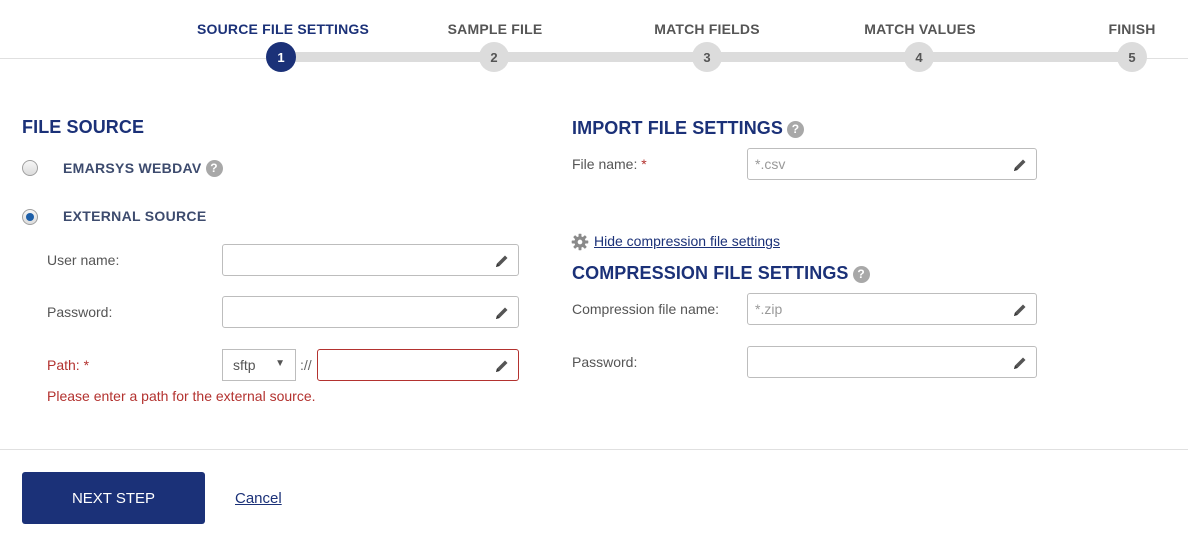 The height and width of the screenshot is (544, 1188). Describe the element at coordinates (687, 241) in the screenshot. I see `hide-compression-link: Hide compression file settings` at that location.